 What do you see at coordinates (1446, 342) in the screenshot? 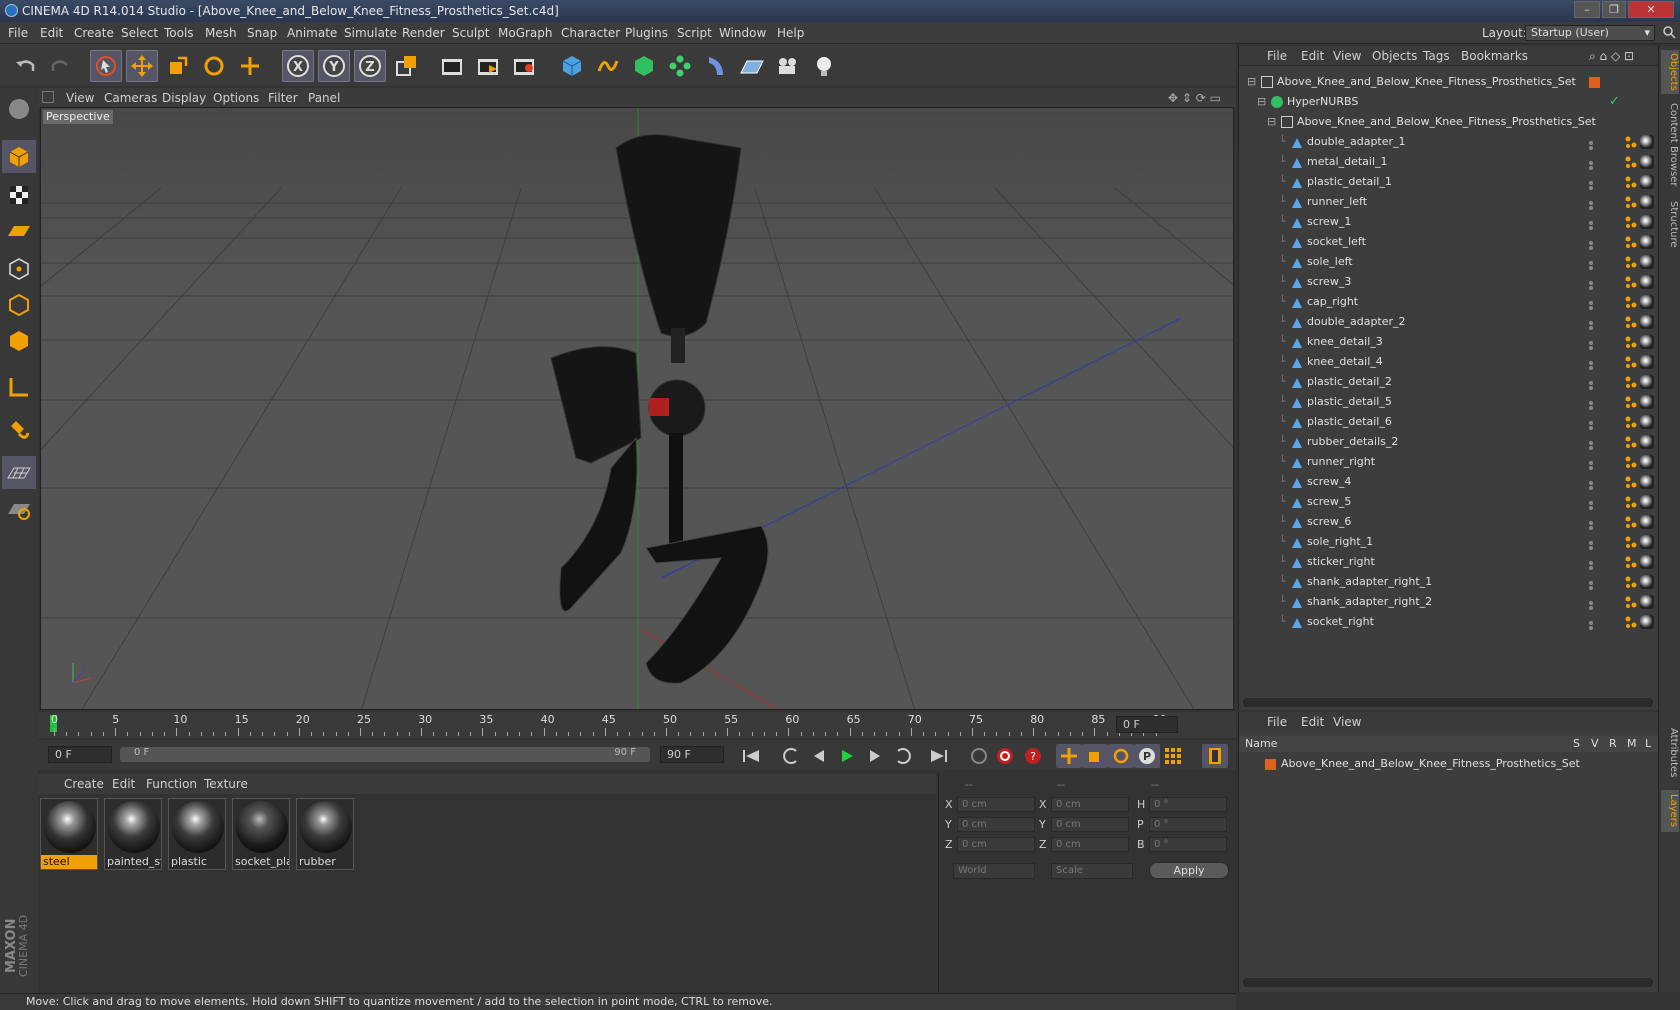
I see `object-row: └ knee_detail_3` at bounding box center [1446, 342].